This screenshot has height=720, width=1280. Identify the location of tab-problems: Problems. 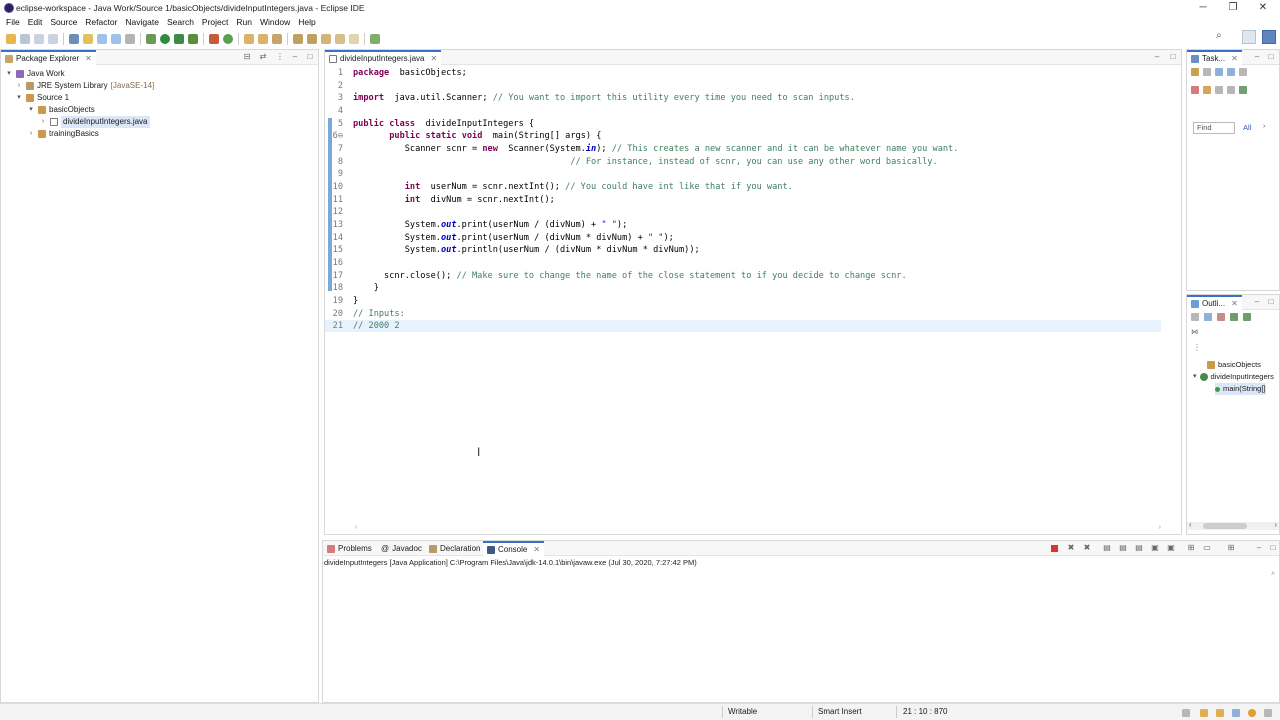
(349, 548).